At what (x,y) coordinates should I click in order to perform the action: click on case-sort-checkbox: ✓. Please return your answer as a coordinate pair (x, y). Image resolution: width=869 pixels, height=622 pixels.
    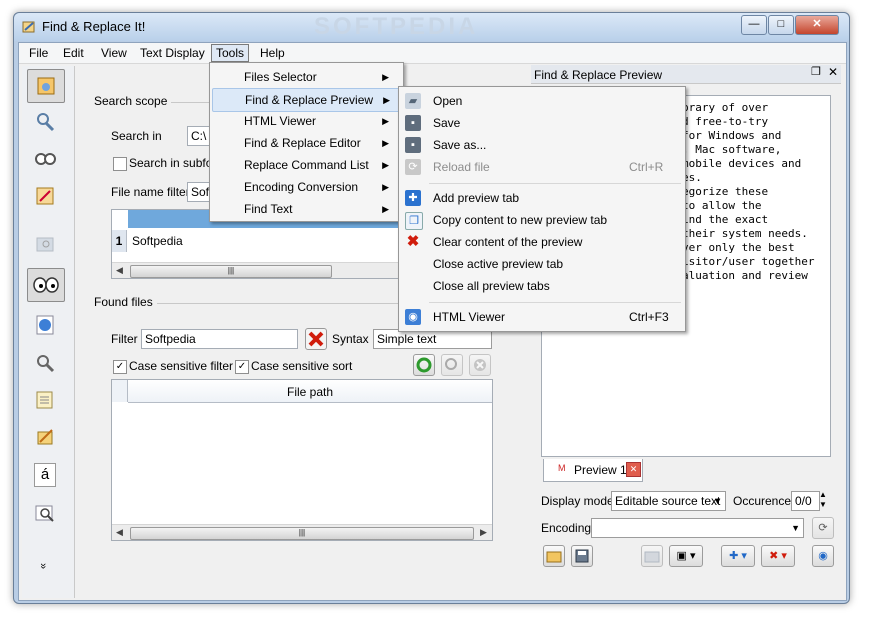
    Looking at the image, I should click on (242, 367).